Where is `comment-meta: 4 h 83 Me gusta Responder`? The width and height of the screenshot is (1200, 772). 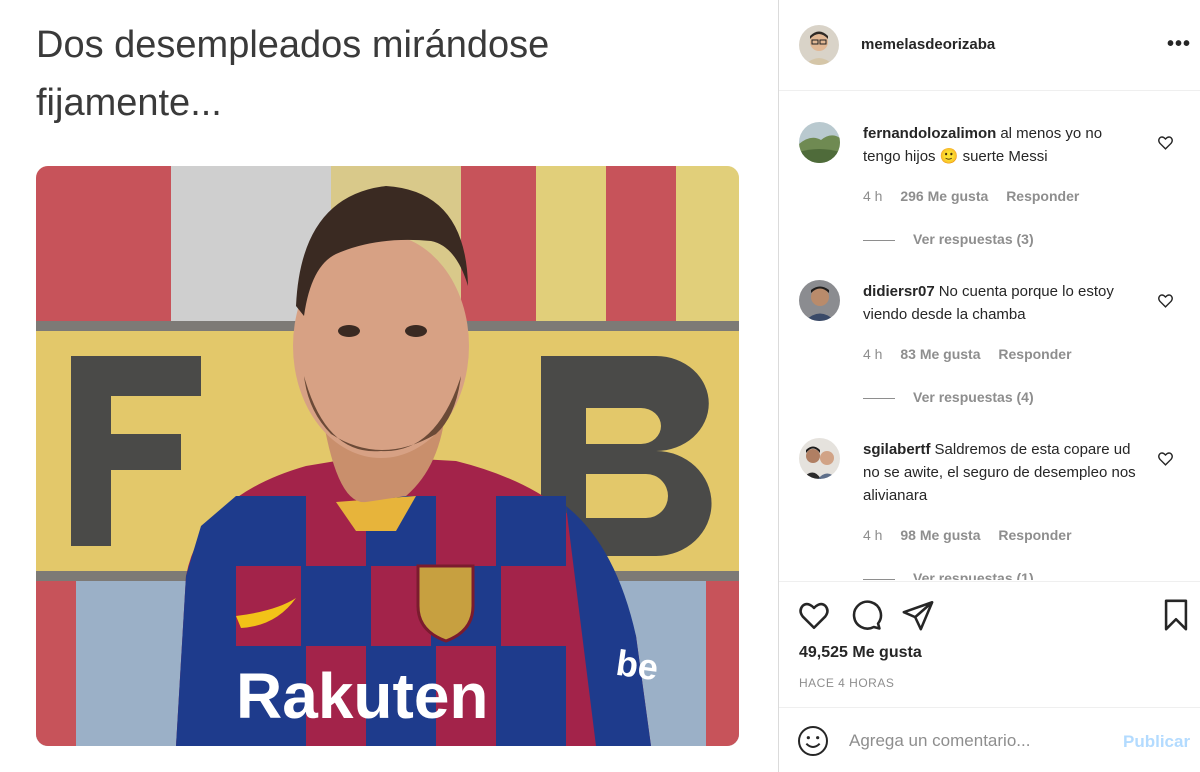 comment-meta: 4 h 83 Me gusta Responder is located at coordinates (974, 354).